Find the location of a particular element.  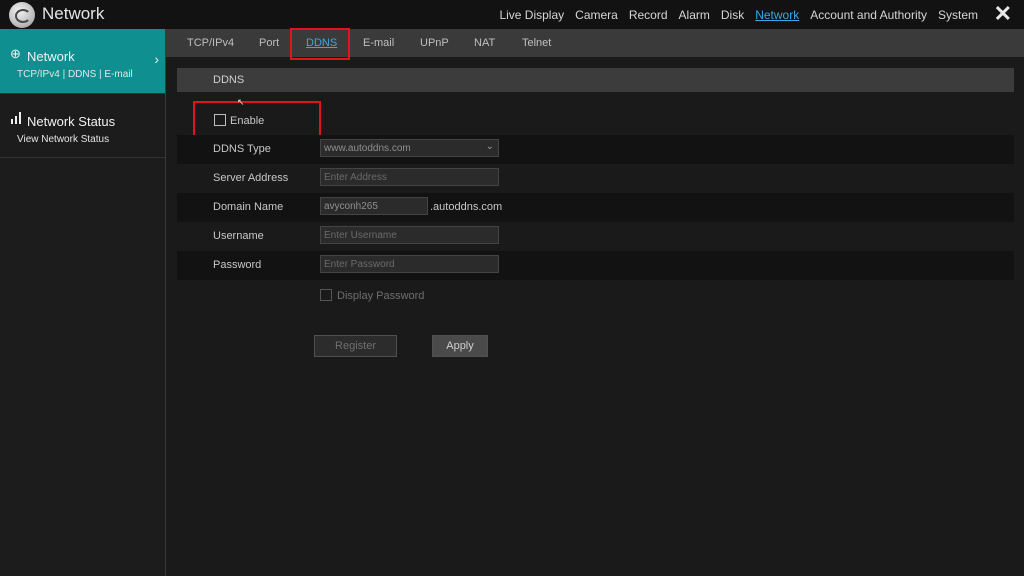

server-address-input: Enter Address is located at coordinates (409, 177).